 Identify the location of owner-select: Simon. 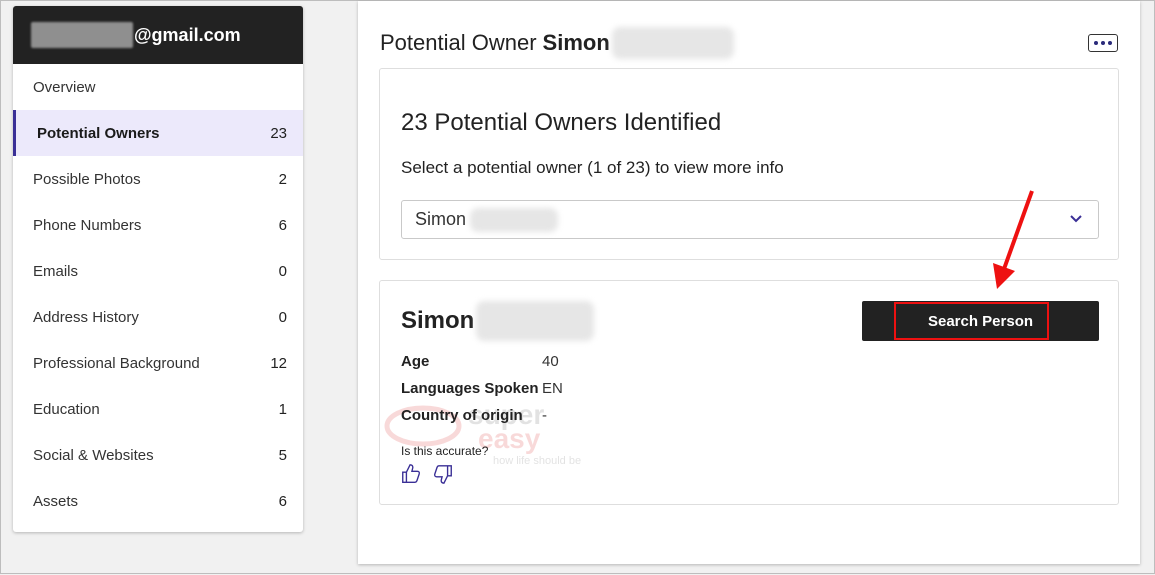
(750, 219).